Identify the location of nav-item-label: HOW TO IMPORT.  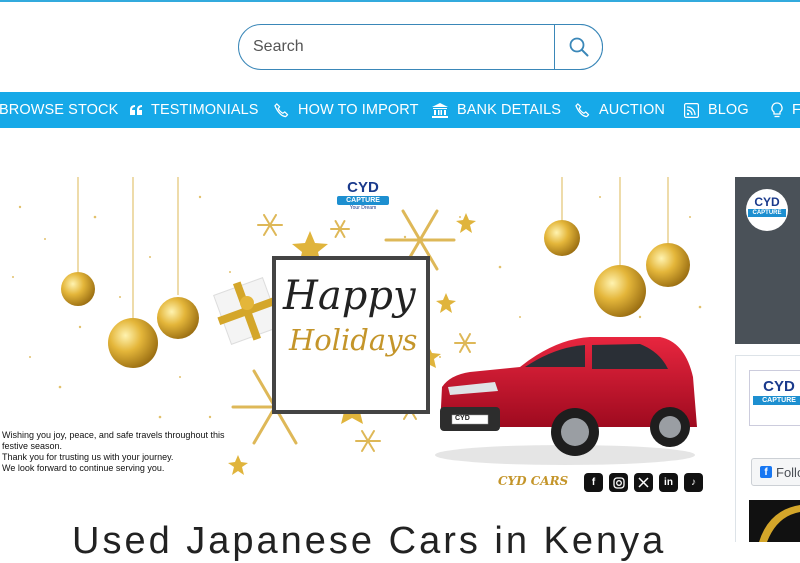
(358, 110).